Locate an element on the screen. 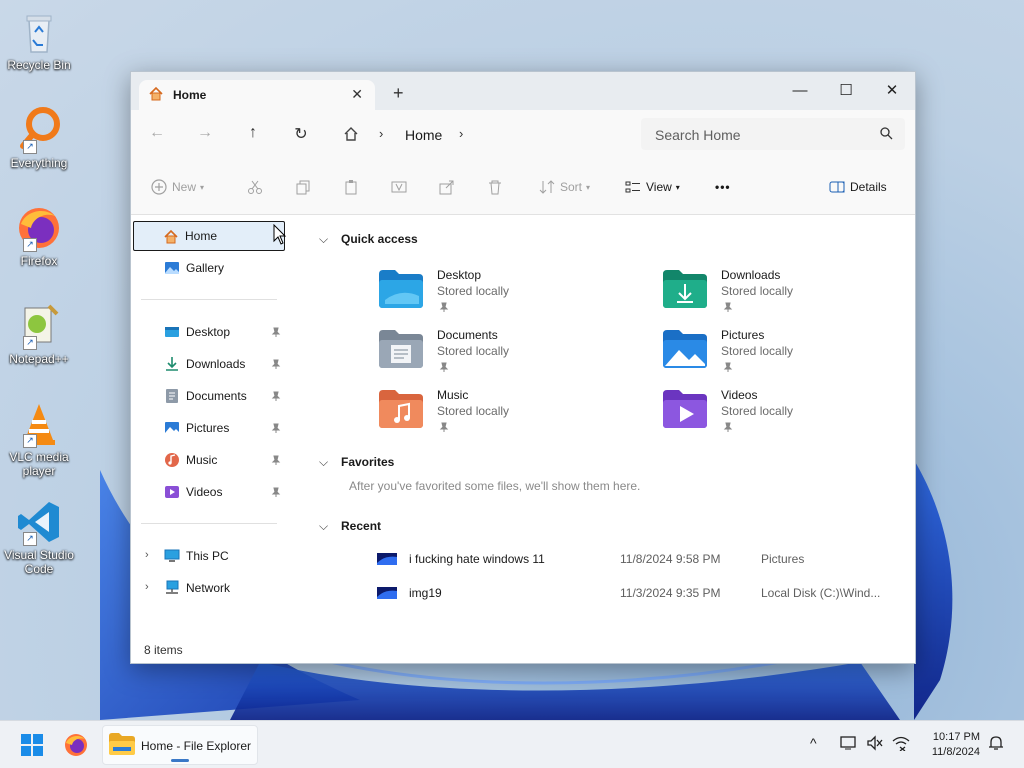 The image size is (1024, 768). paste-button is located at coordinates (351, 187).